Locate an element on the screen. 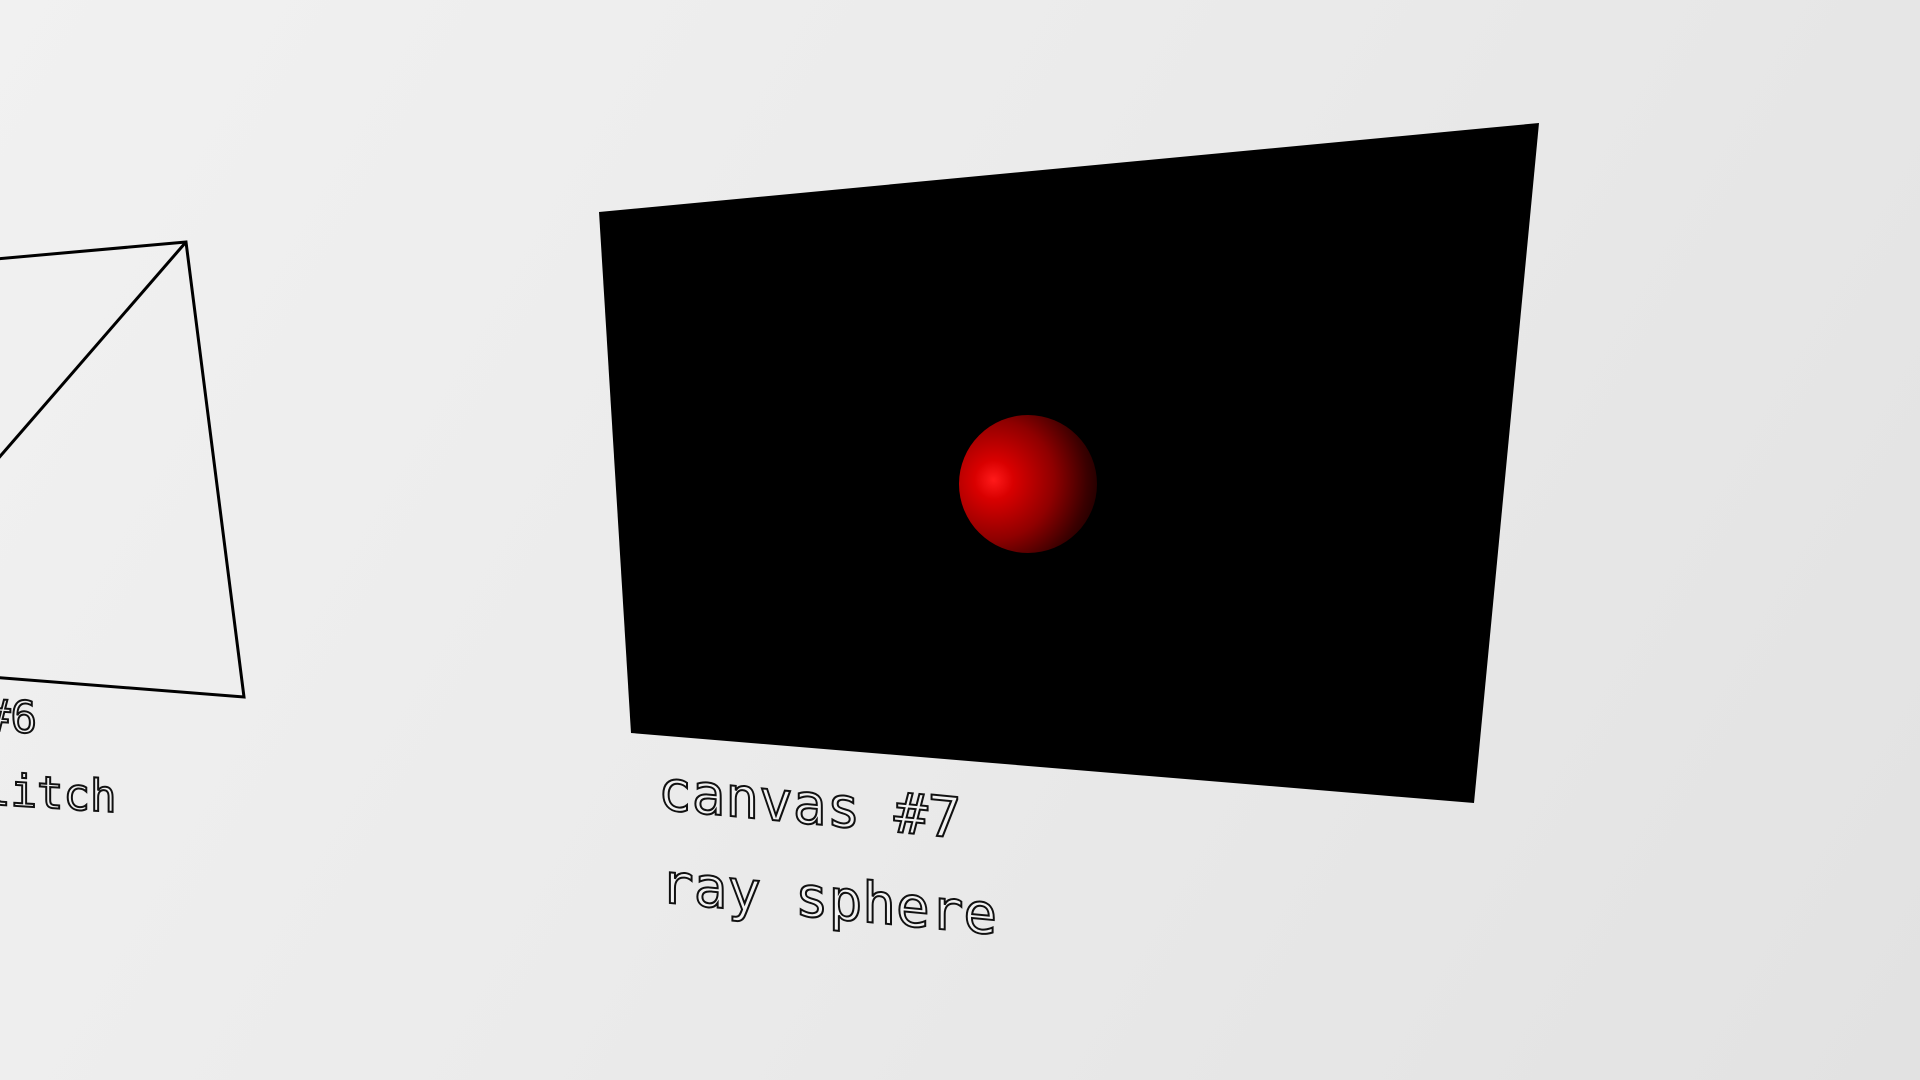  canvas-6-glitch-line is located at coordinates (94, 350).